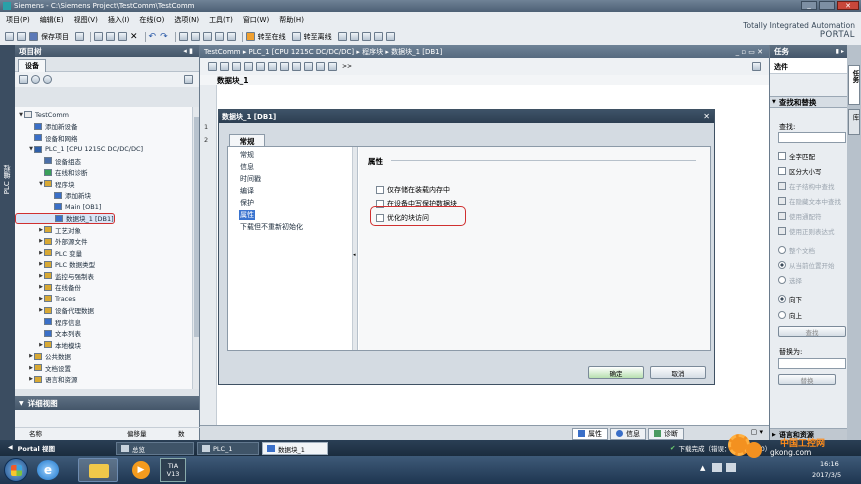  Describe the element at coordinates (854, 85) in the screenshot. I see `side-tab-tasks: 任务` at that location.